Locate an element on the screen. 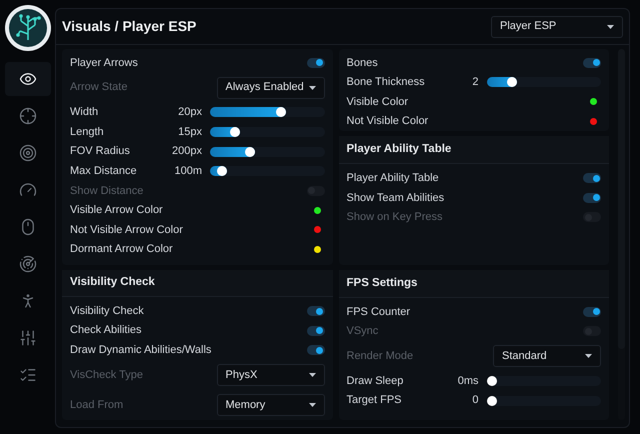 This screenshot has width=640, height=434. setting-label: Width is located at coordinates (84, 112).